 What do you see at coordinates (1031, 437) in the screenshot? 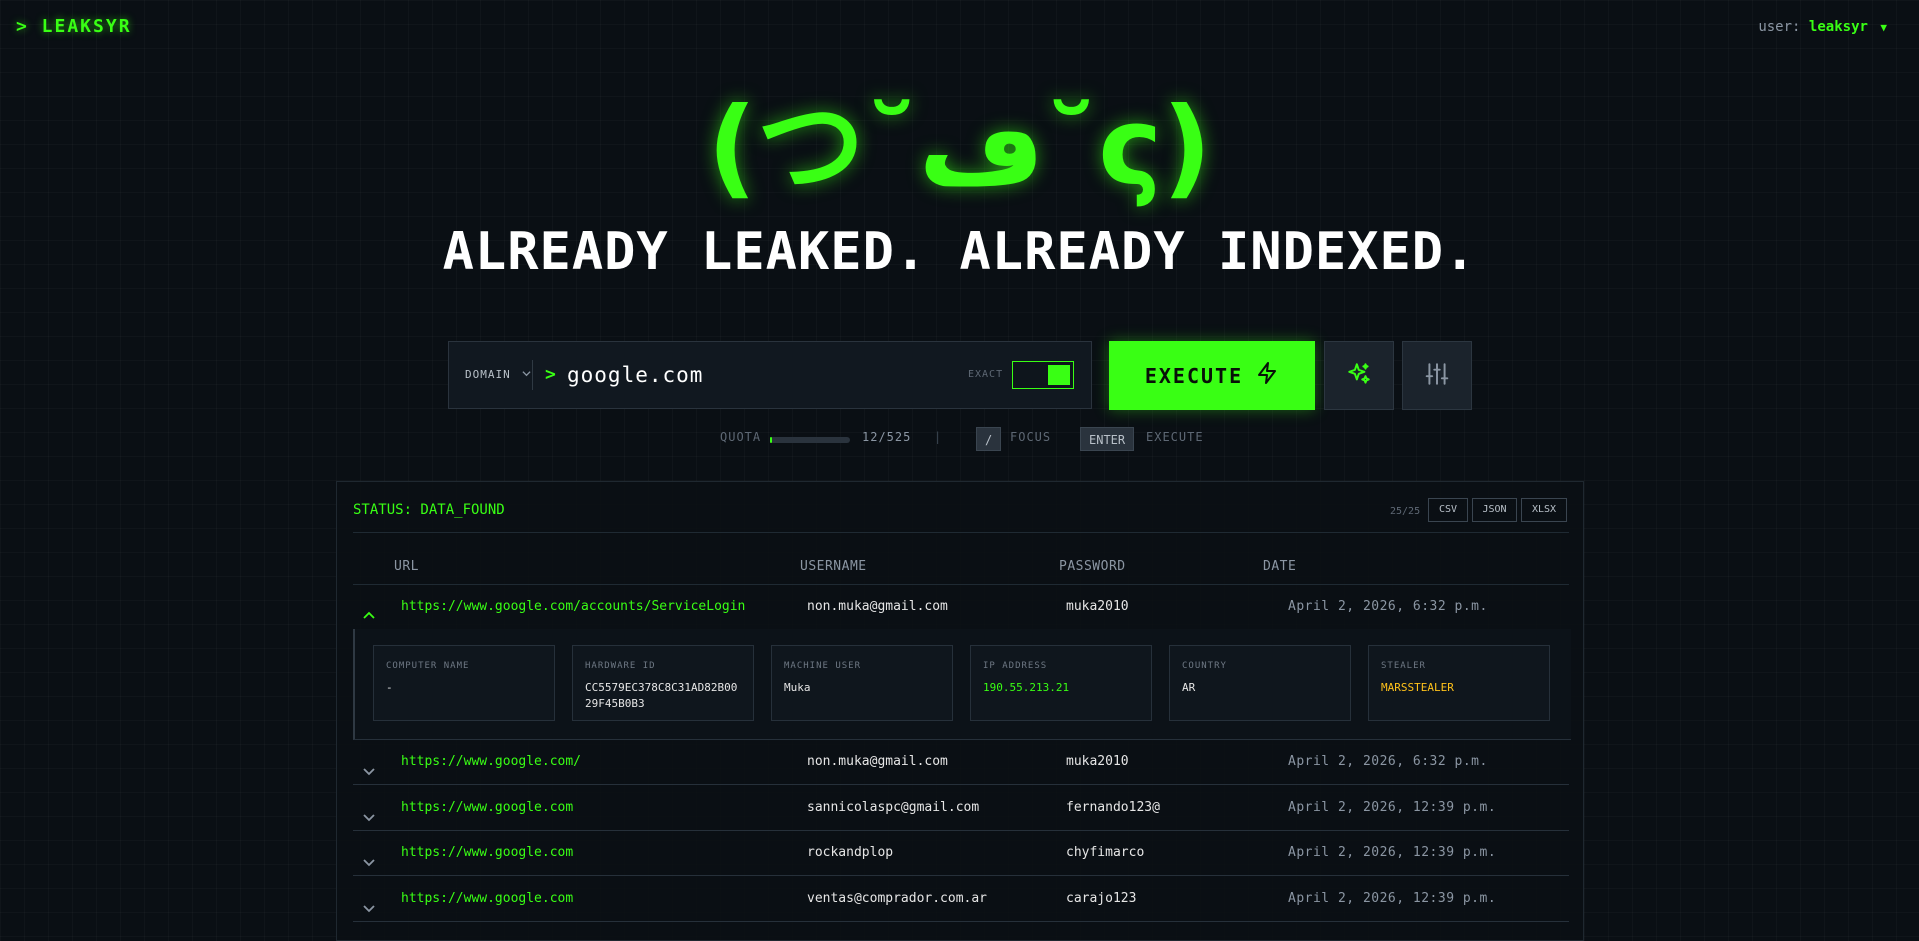
I see `focus-label: FOCUS` at bounding box center [1031, 437].